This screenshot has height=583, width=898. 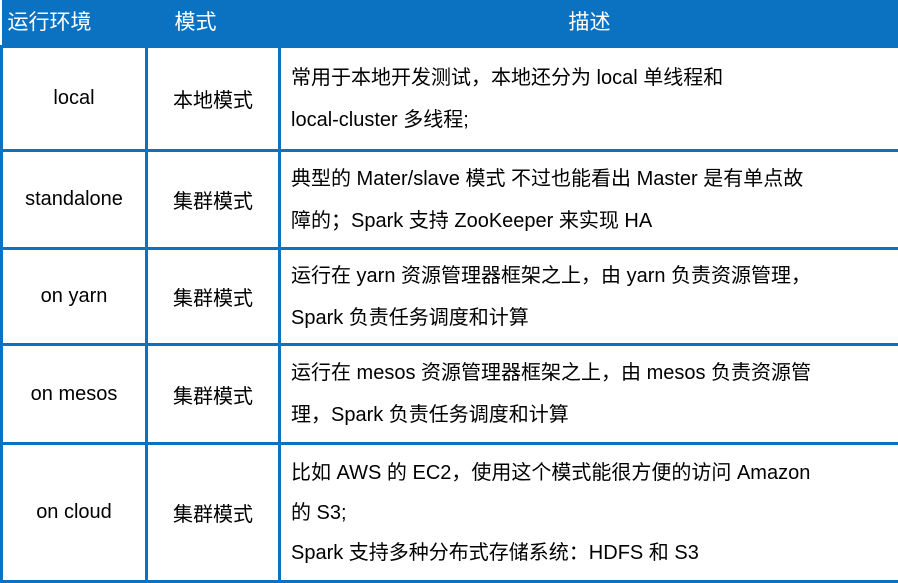 I want to click on description-line: Spark 支持多种分布式存储系统：HDFS 和 S3, so click(x=590, y=553).